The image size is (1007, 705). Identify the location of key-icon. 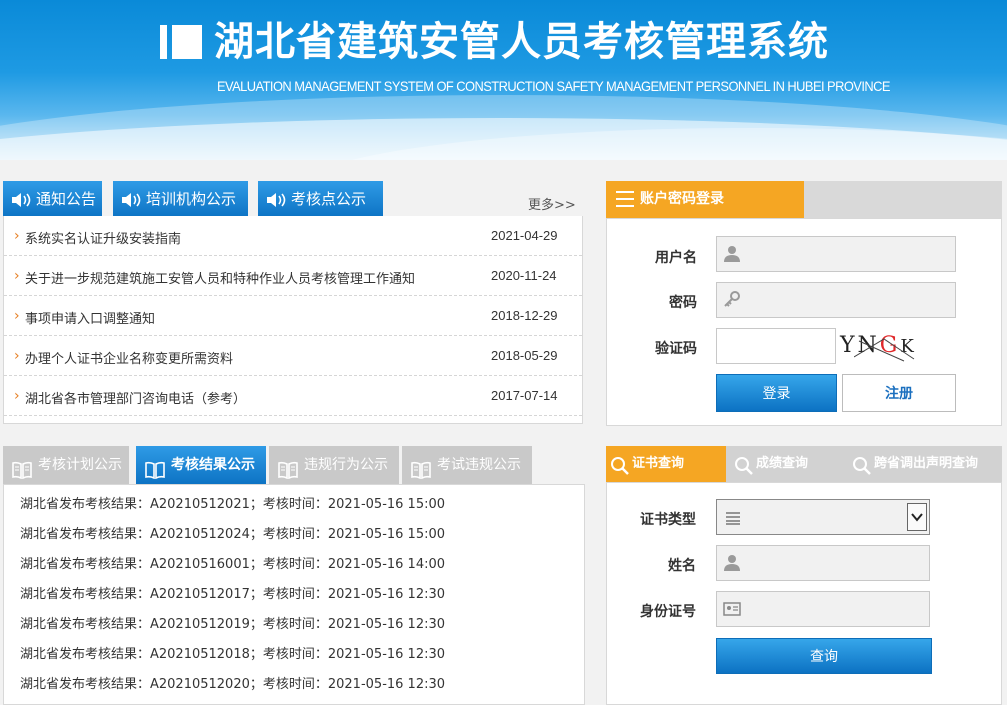
(732, 300).